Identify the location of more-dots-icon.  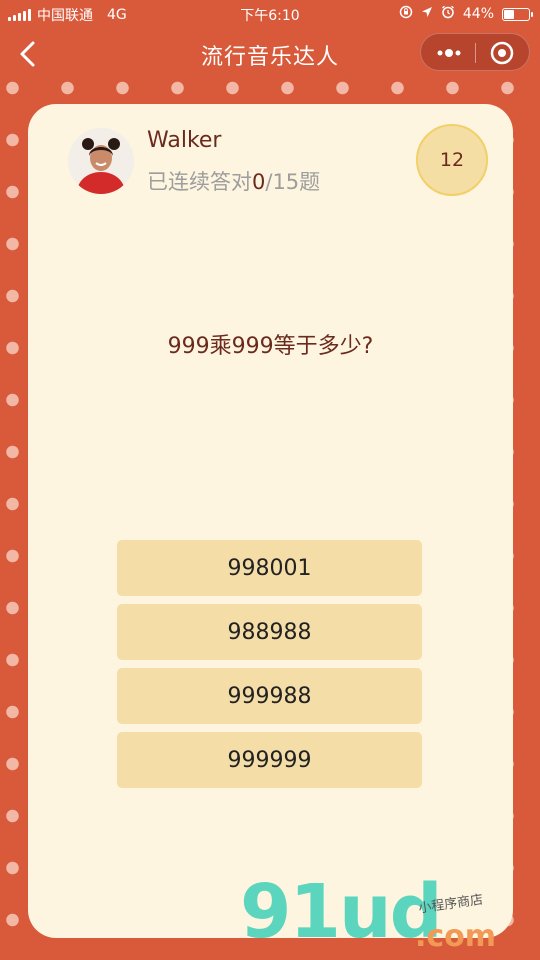
(449, 53).